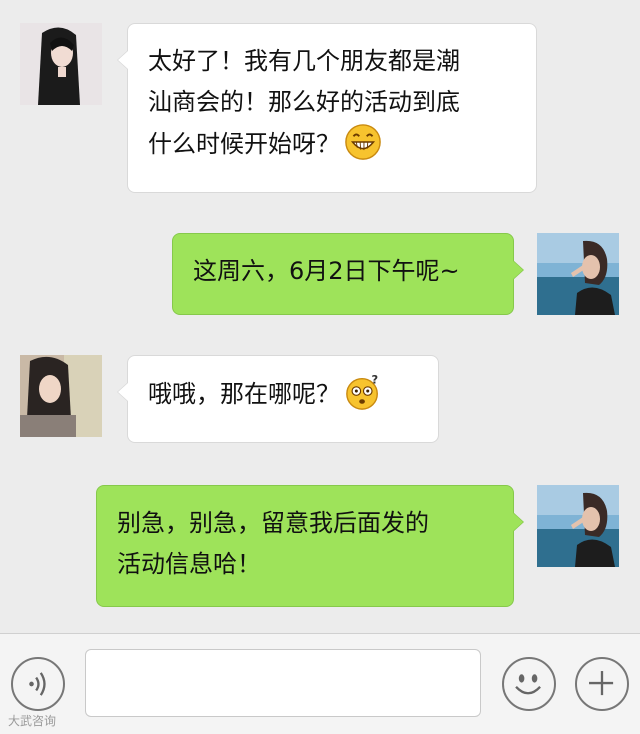 The height and width of the screenshot is (734, 640). What do you see at coordinates (363, 392) in the screenshot?
I see `confused-emoji-icon: ?` at bounding box center [363, 392].